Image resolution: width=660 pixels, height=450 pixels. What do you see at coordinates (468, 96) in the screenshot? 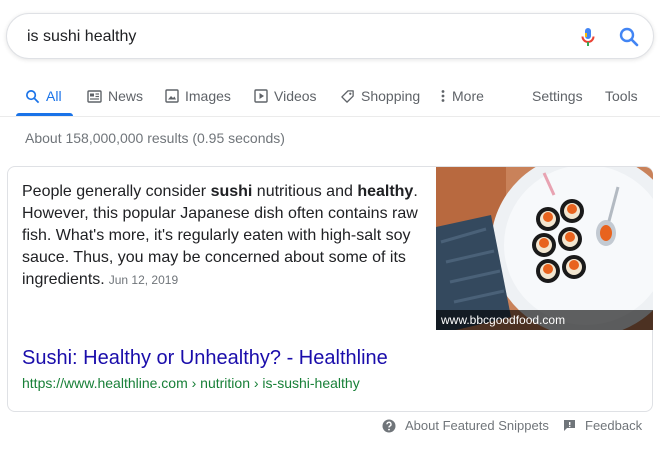
I see `tab-label: More` at bounding box center [468, 96].